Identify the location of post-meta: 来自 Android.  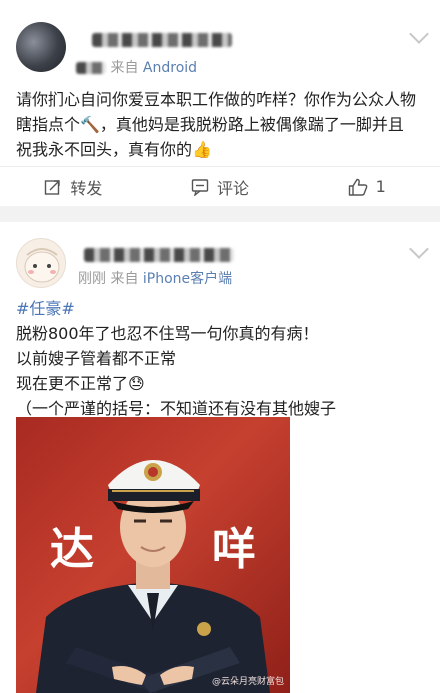
(136, 67).